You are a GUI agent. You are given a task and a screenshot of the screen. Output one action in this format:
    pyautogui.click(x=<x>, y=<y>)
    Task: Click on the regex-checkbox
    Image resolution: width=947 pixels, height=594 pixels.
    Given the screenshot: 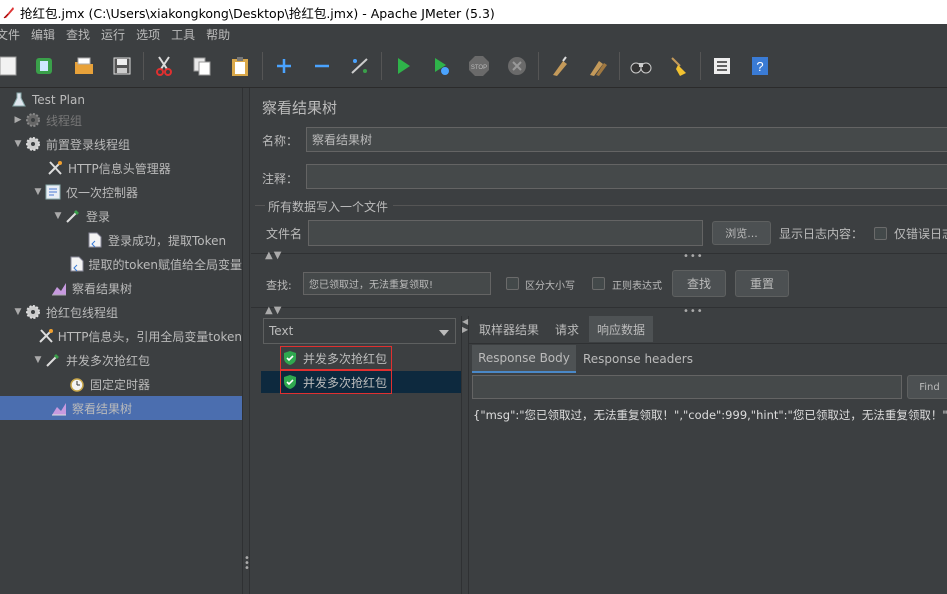 What is the action you would take?
    pyautogui.click(x=598, y=283)
    